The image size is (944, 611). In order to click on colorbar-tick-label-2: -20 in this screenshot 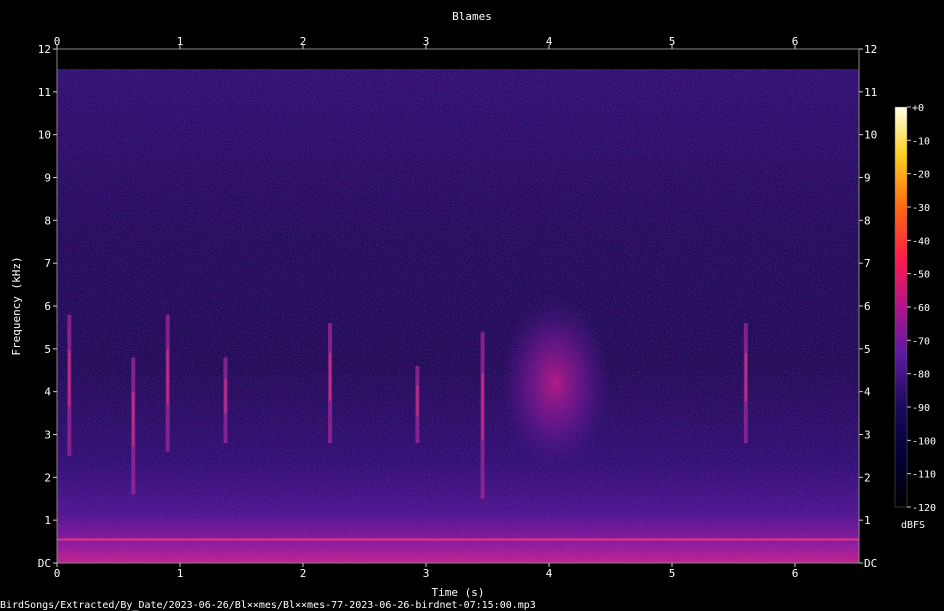, I will do `click(921, 175)`.